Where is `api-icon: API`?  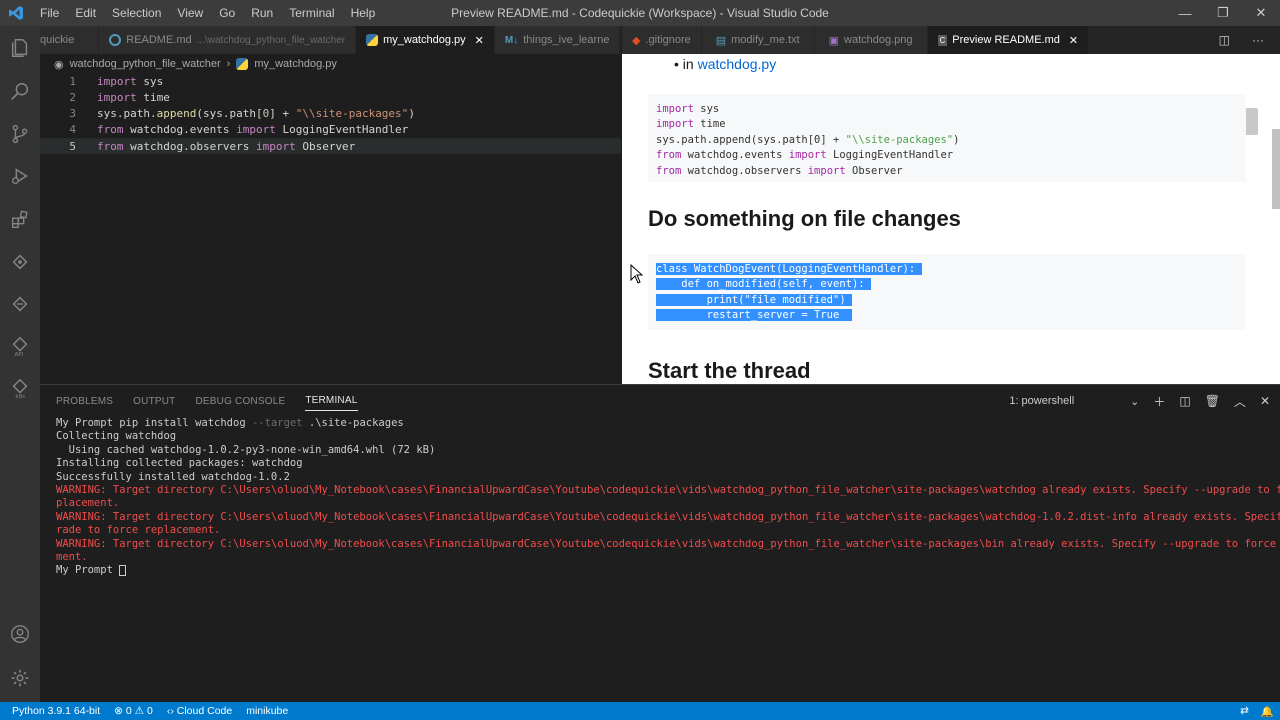 api-icon: API is located at coordinates (20, 346).